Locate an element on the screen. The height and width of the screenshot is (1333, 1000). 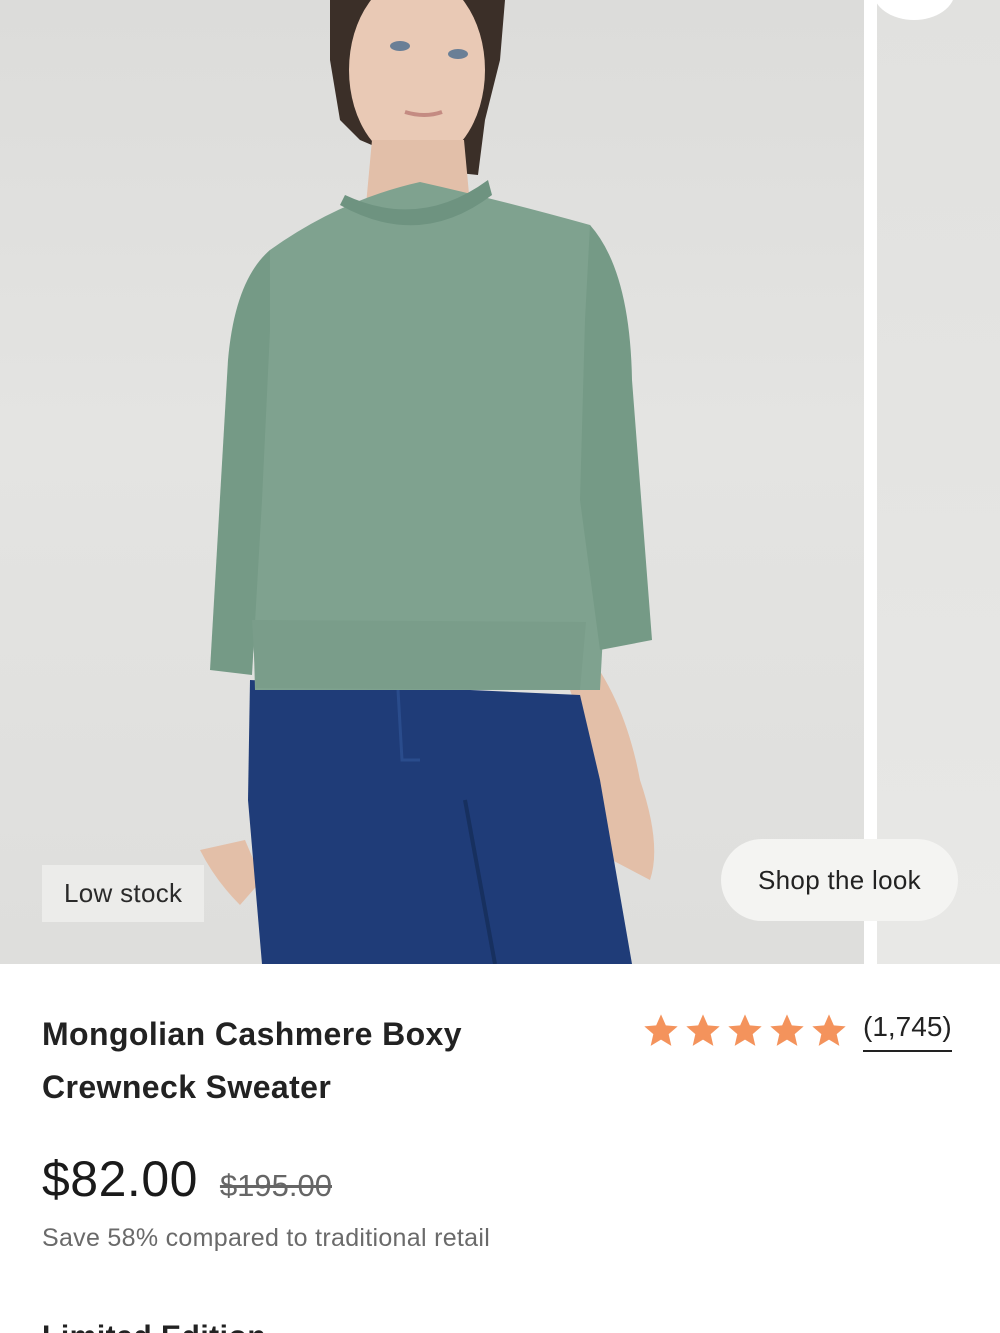
low-stock-badge: Low stock is located at coordinates (123, 893).